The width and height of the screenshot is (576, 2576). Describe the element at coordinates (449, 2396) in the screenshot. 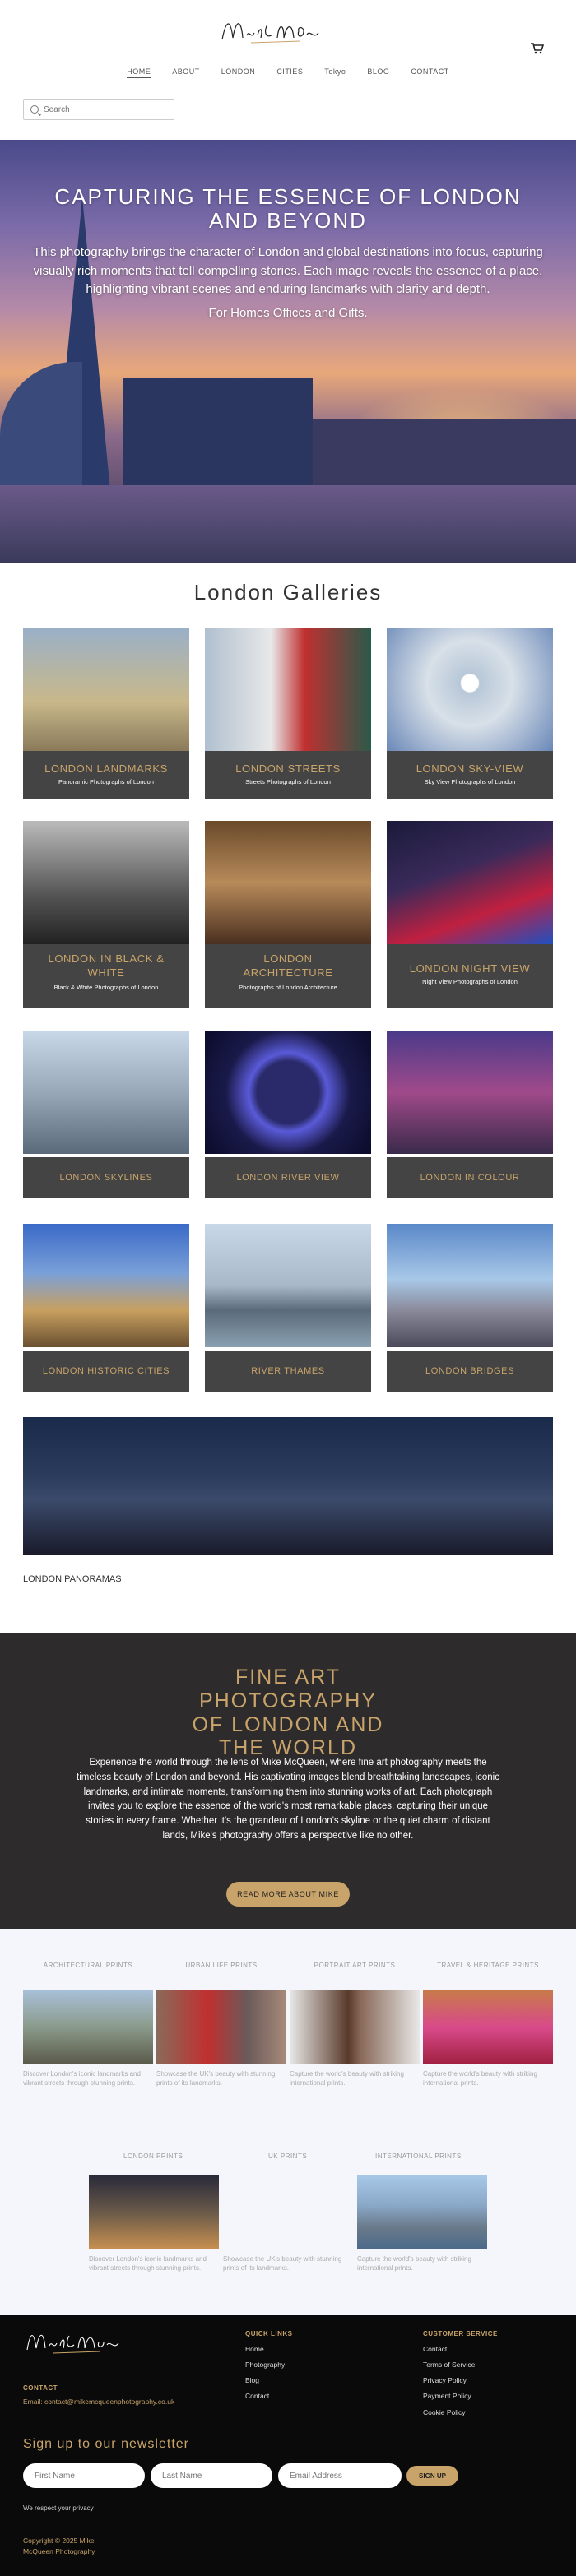

I see `footer-link-payment: Payment Policy` at that location.